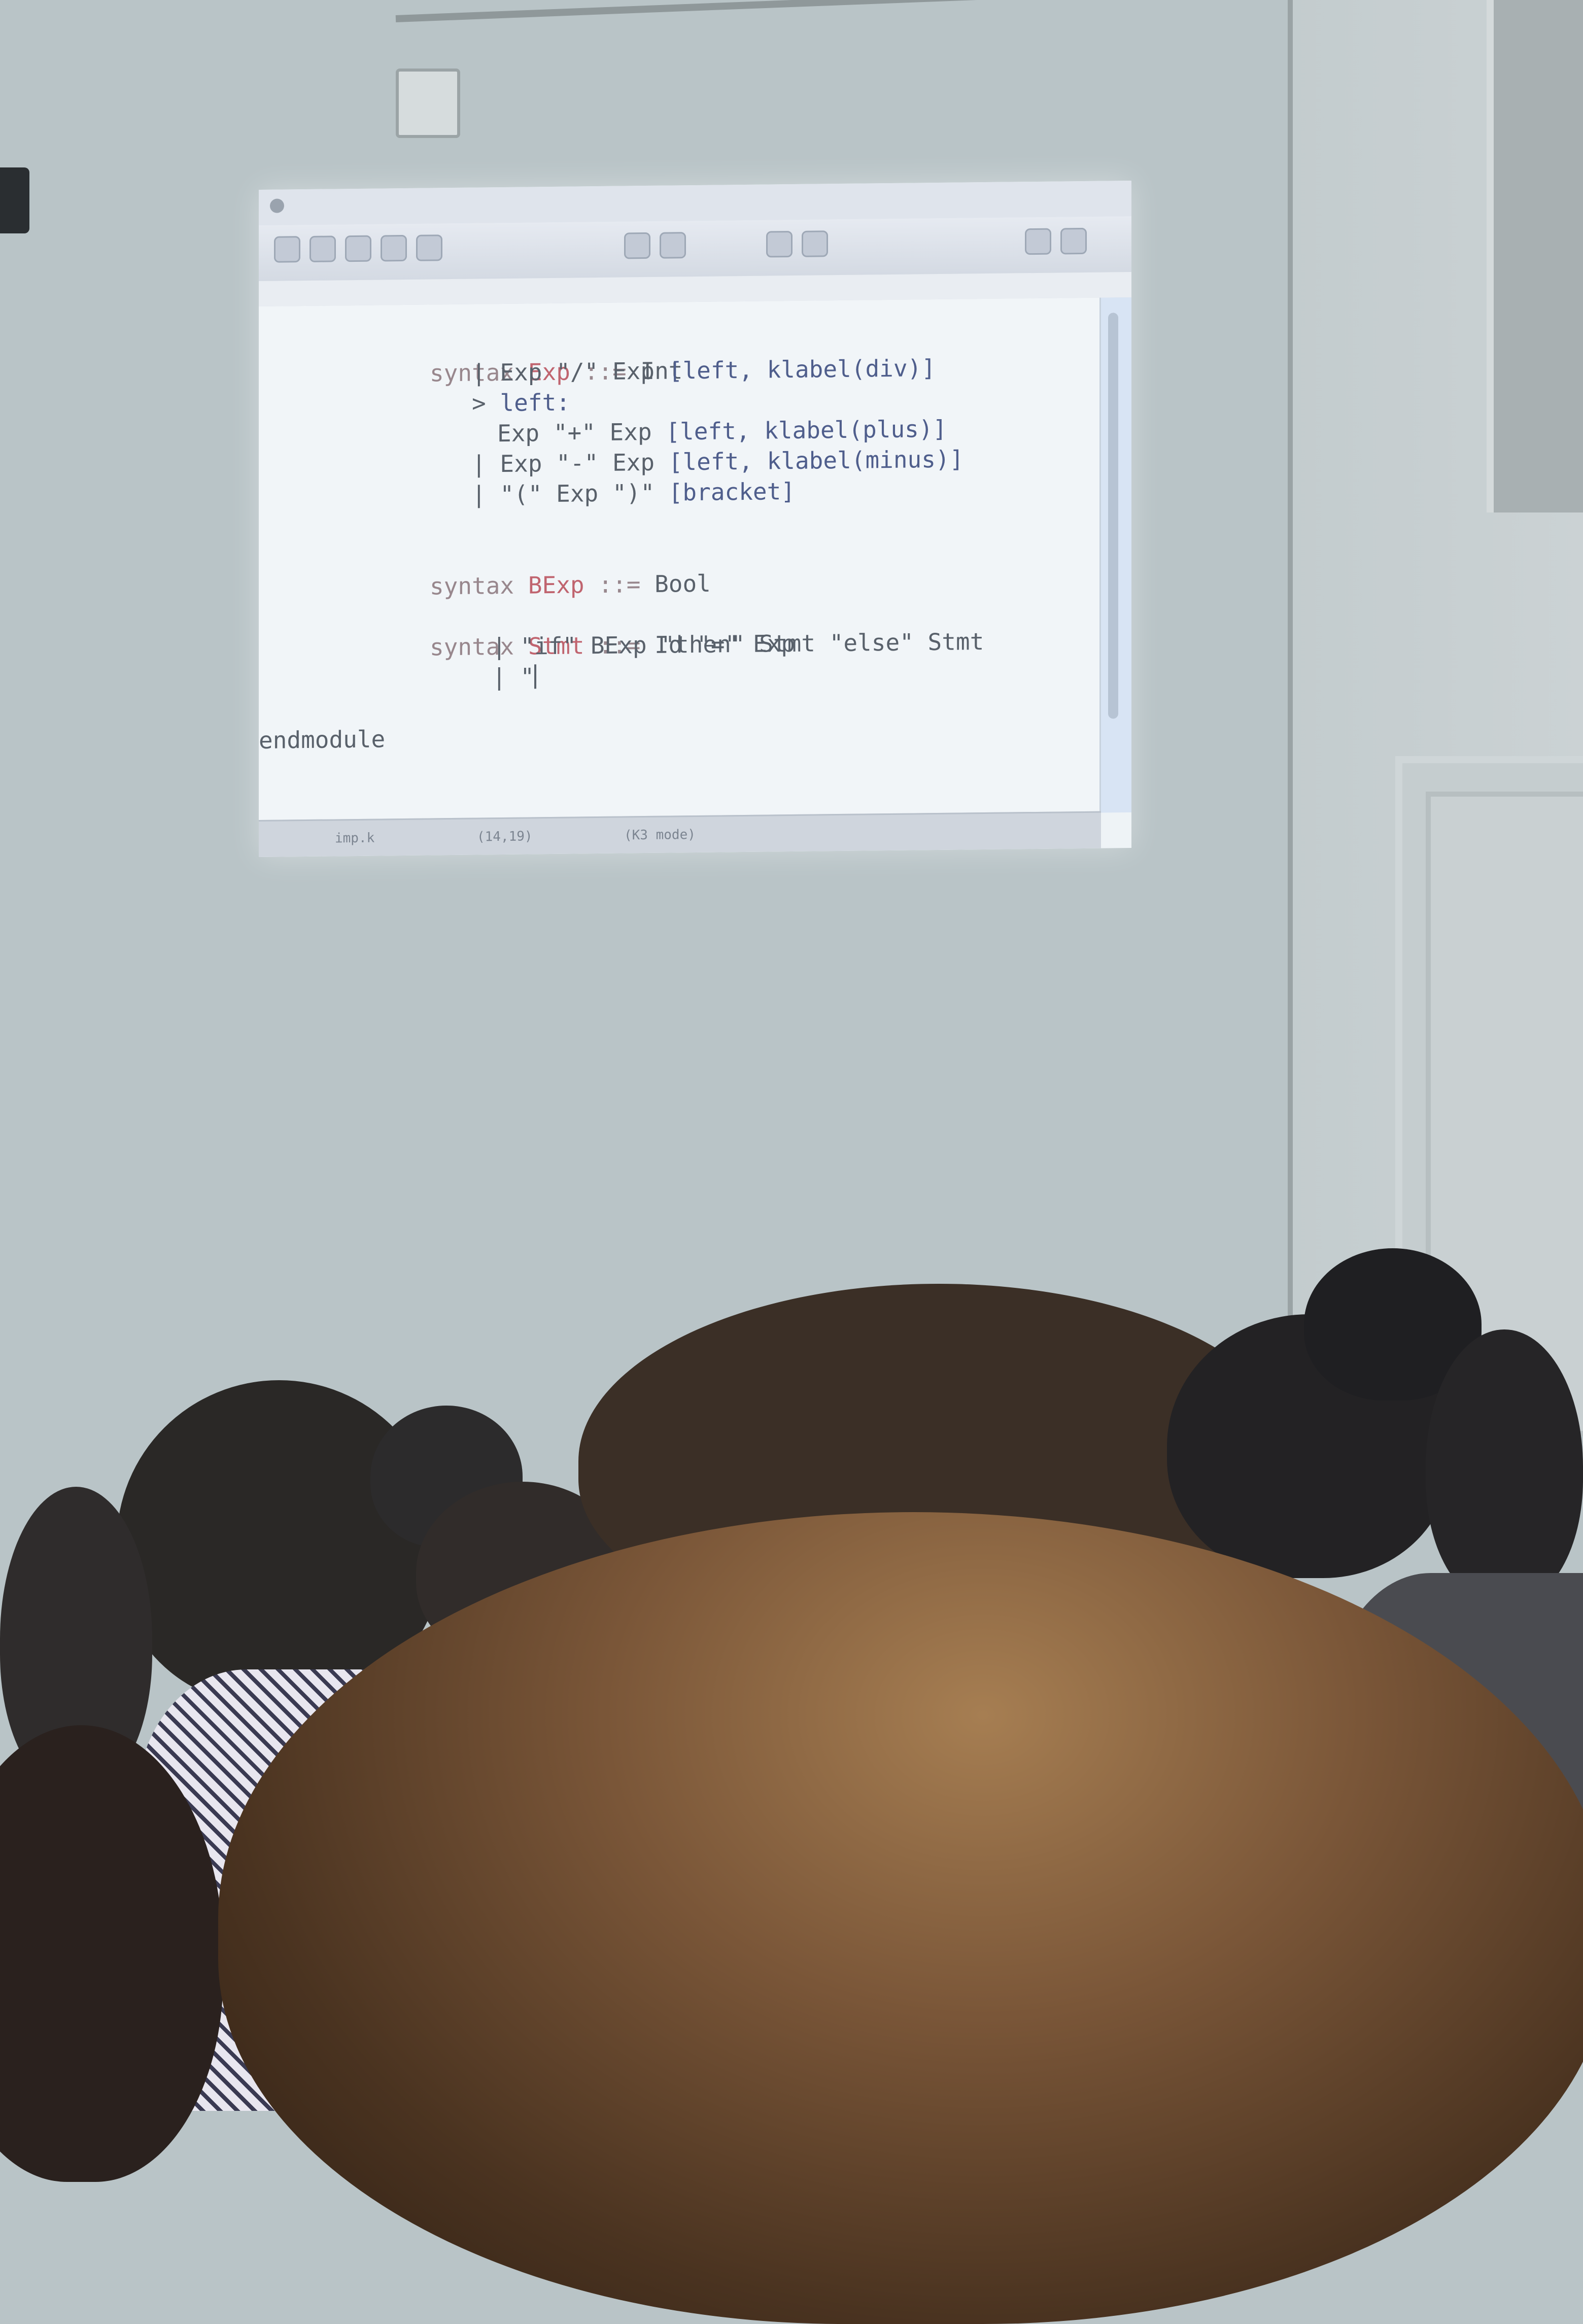 This screenshot has width=1583, height=2324. Describe the element at coordinates (429, 247) in the screenshot. I see `cut-icon` at that location.